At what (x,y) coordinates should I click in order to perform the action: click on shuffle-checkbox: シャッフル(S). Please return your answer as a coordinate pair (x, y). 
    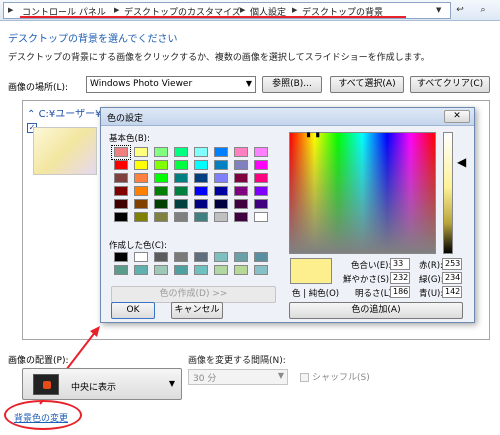
    Looking at the image, I should click on (335, 376).